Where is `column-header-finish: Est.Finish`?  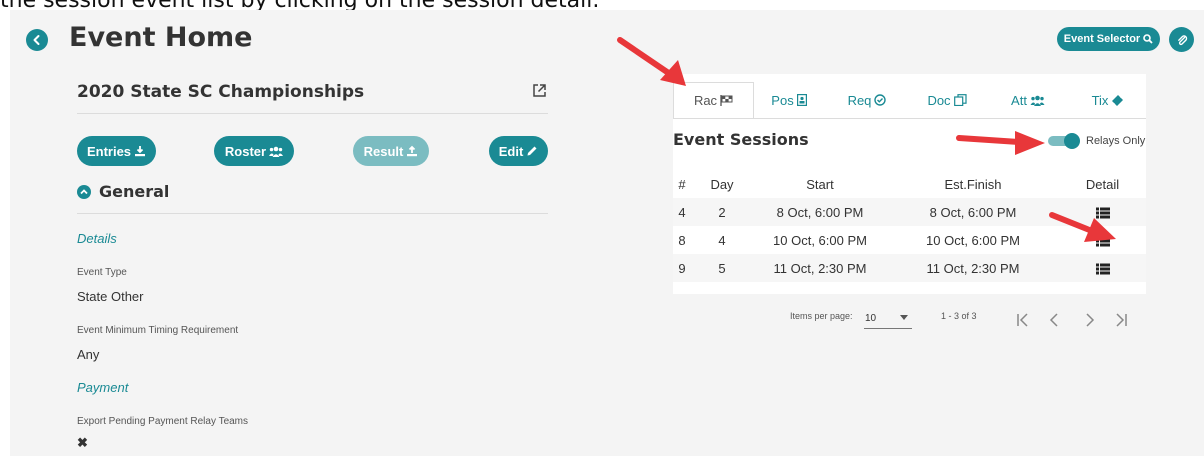 column-header-finish: Est.Finish is located at coordinates (973, 184).